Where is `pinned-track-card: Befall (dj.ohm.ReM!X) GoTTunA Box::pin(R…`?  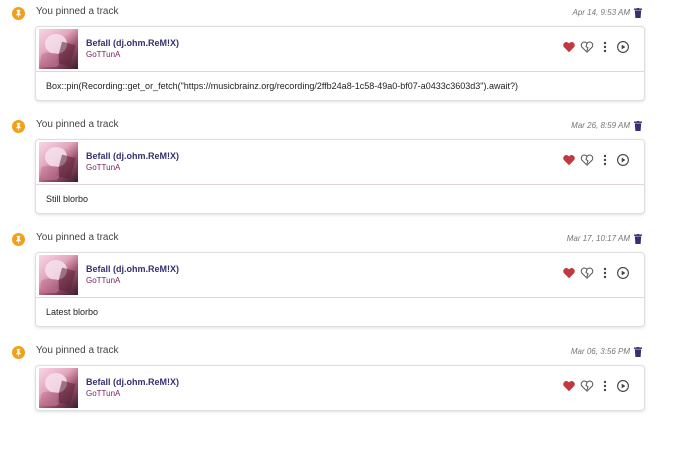 pinned-track-card: Befall (dj.ohm.ReM!X) GoTTunA Box::pin(R… is located at coordinates (340, 63).